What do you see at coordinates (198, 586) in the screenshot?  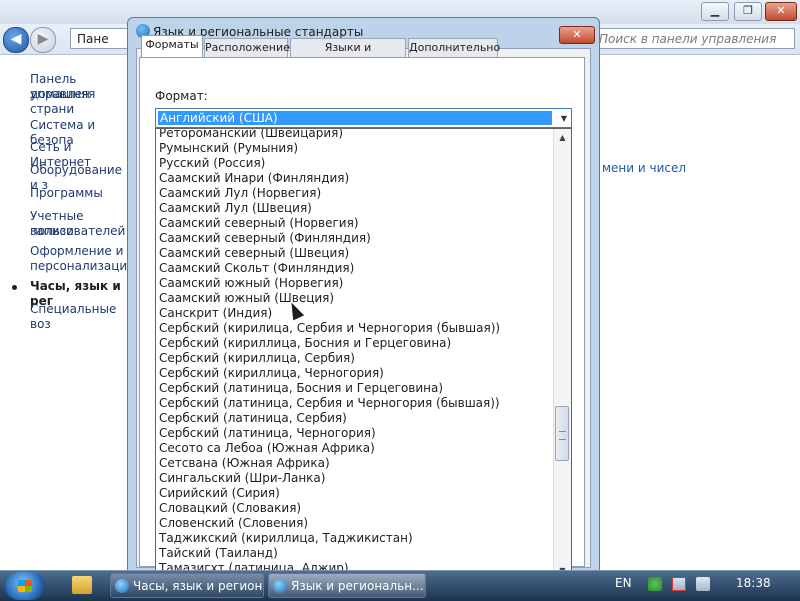 I see `taskbar-btn-label: Часы, язык и регион` at bounding box center [198, 586].